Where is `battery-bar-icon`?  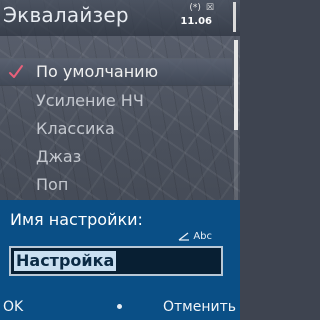 battery-bar-icon is located at coordinates (234, 17).